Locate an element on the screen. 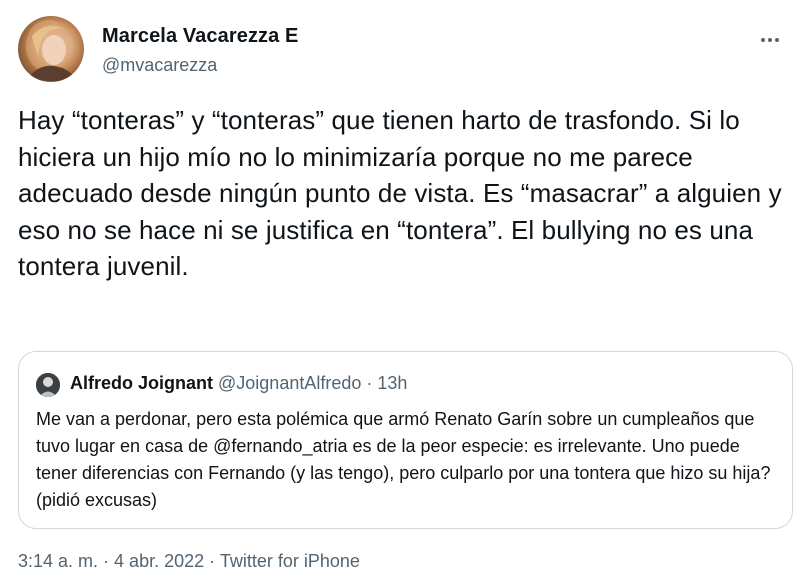 Image resolution: width=800 pixels, height=586 pixels. more-options-button is located at coordinates (770, 40).